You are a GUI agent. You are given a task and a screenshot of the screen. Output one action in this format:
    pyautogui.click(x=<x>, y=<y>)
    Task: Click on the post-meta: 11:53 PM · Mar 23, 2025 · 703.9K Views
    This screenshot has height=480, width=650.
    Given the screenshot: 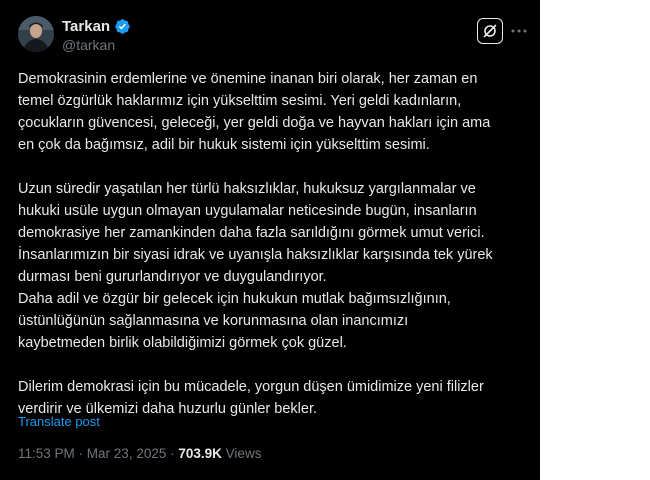 What is the action you would take?
    pyautogui.click(x=139, y=453)
    